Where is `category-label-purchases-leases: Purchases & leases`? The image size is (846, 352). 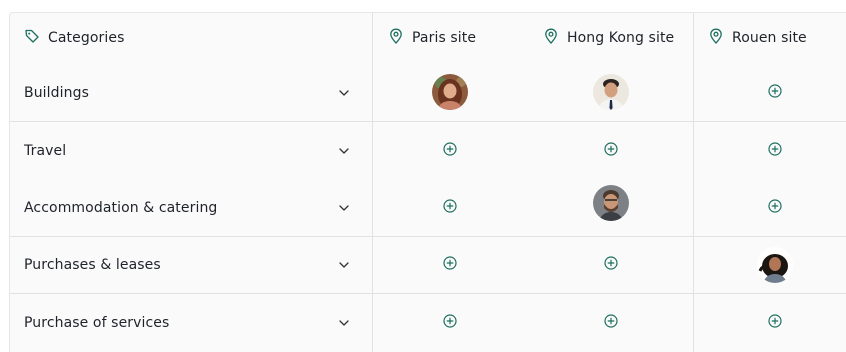
category-label-purchases-leases: Purchases & leases is located at coordinates (92, 265).